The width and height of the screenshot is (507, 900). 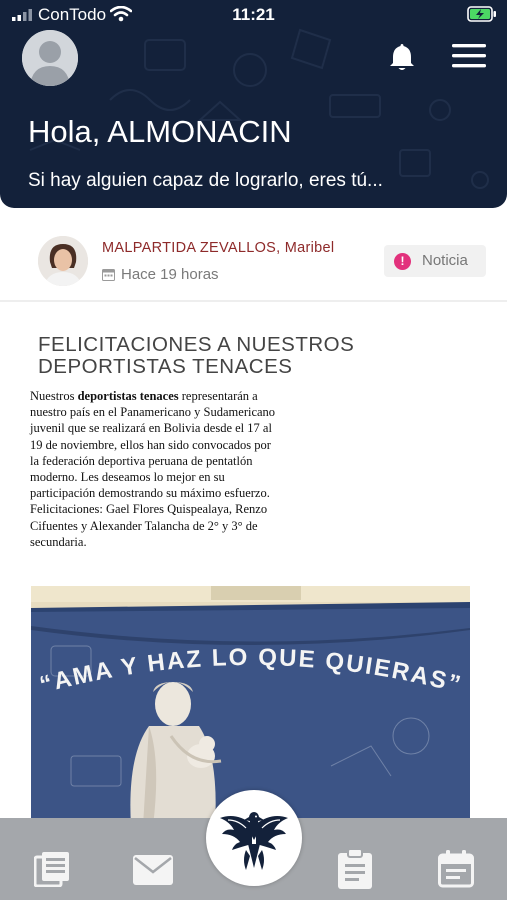 What do you see at coordinates (160, 131) in the screenshot?
I see `greeting: Hola, ALMONACIN` at bounding box center [160, 131].